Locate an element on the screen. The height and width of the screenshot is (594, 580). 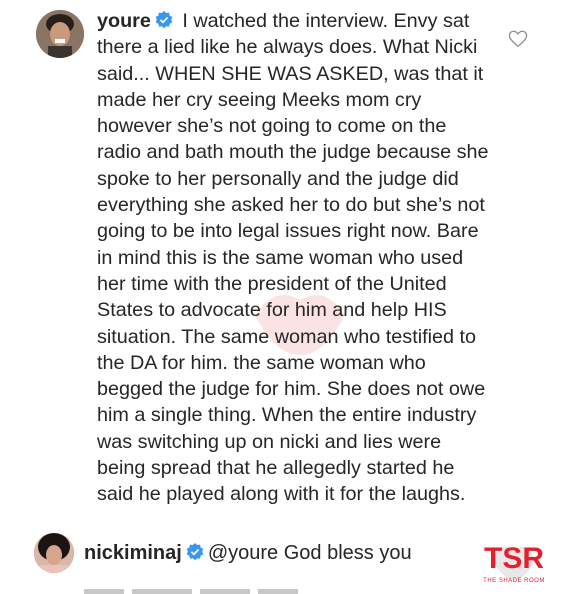
avatar is located at coordinates (60, 34).